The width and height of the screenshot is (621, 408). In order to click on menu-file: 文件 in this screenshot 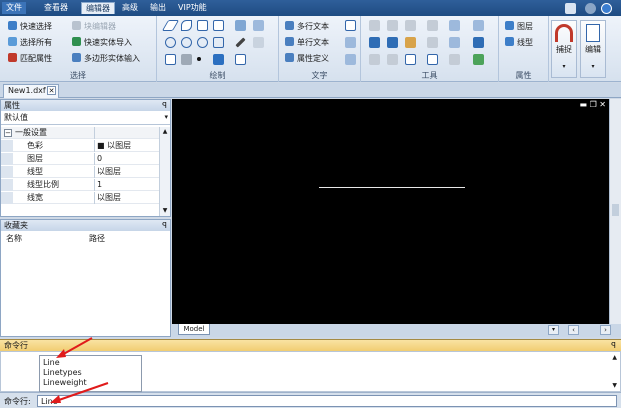, I will do `click(14, 8)`.